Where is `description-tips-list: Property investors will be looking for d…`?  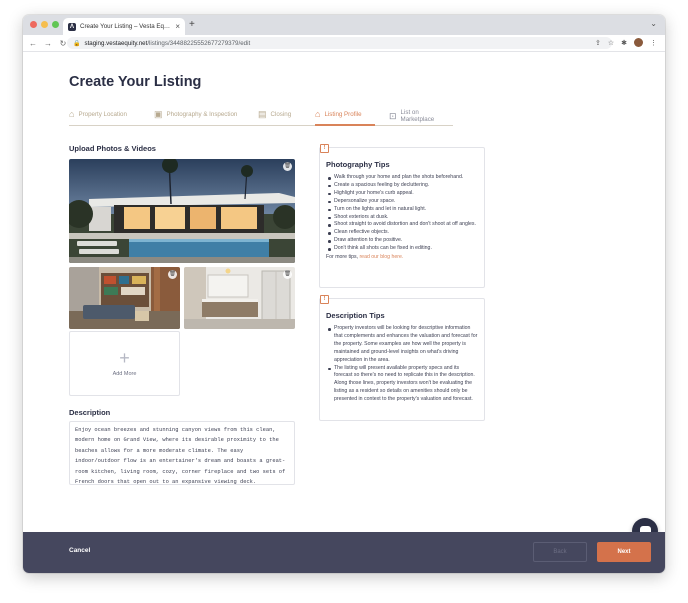 description-tips-list: Property investors will be looking for d… is located at coordinates (402, 364).